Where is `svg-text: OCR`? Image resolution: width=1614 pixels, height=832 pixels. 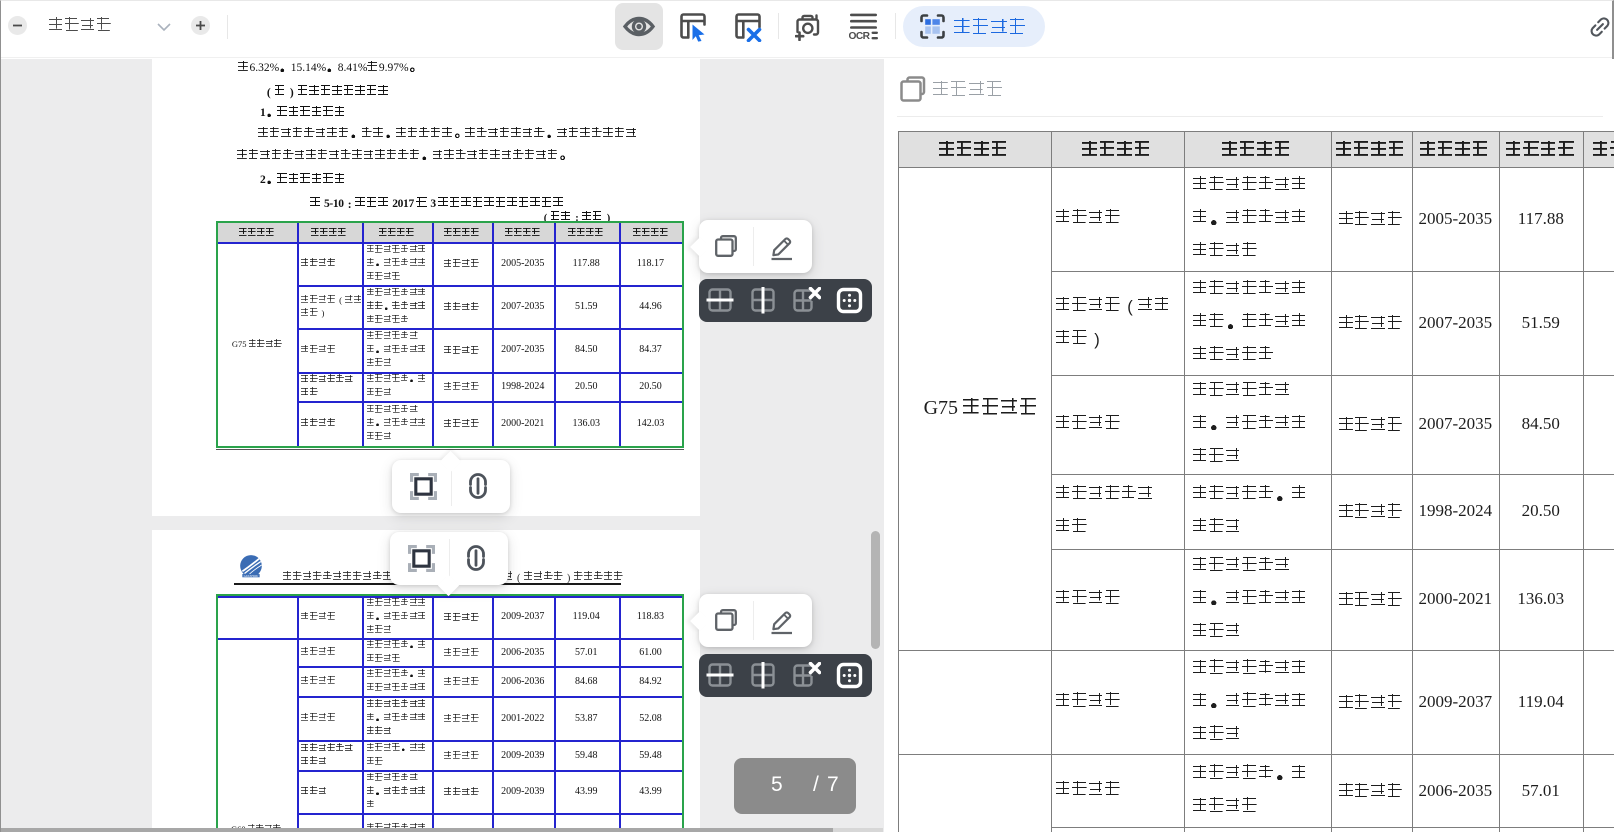
svg-text: OCR is located at coordinates (860, 36).